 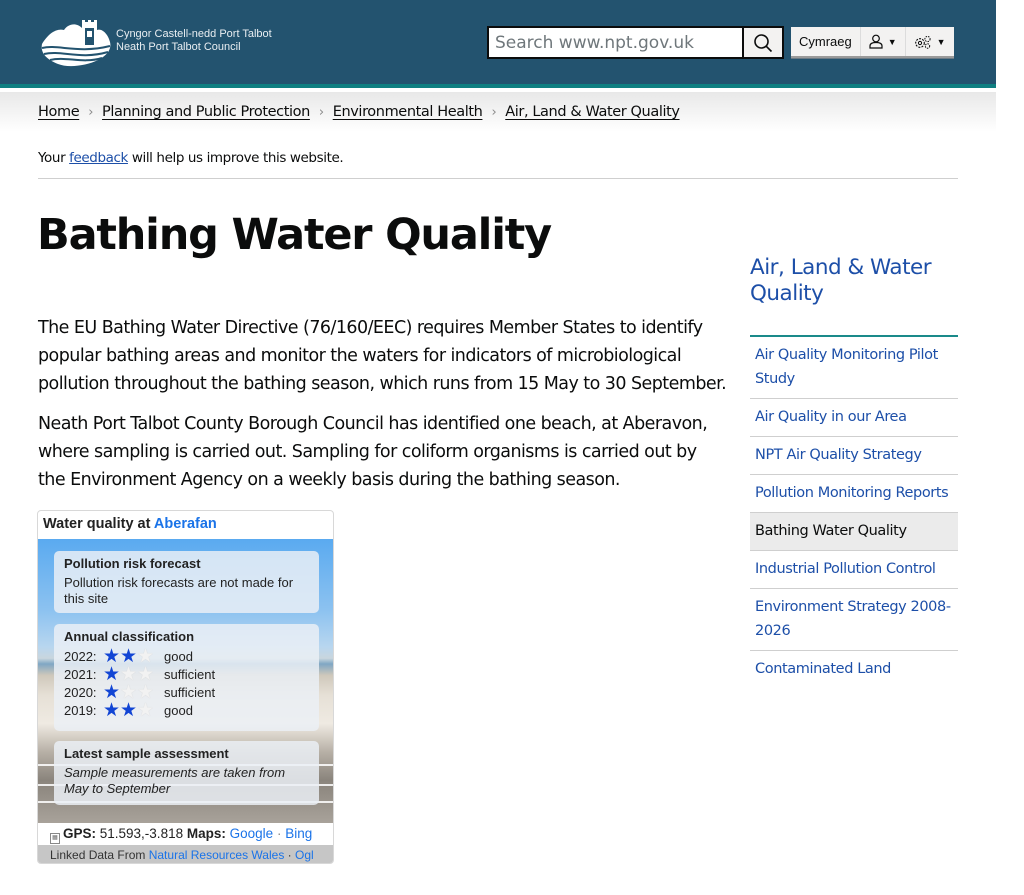 What do you see at coordinates (206, 833) in the screenshot?
I see `maps-label: Maps:` at bounding box center [206, 833].